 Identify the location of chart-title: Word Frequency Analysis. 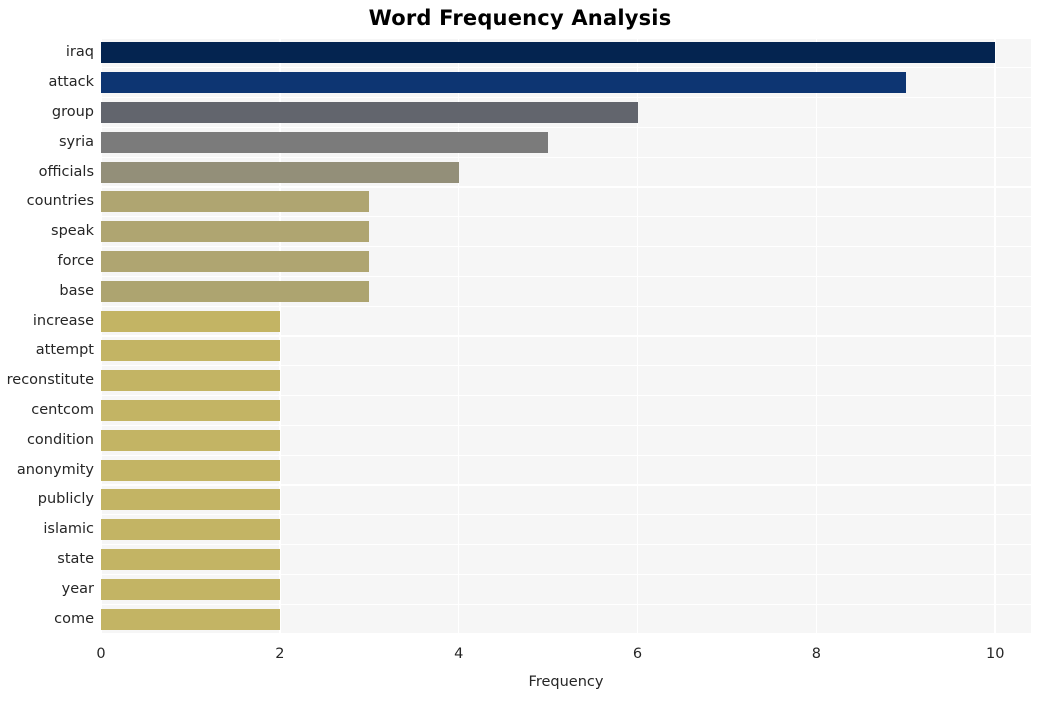
(520, 18).